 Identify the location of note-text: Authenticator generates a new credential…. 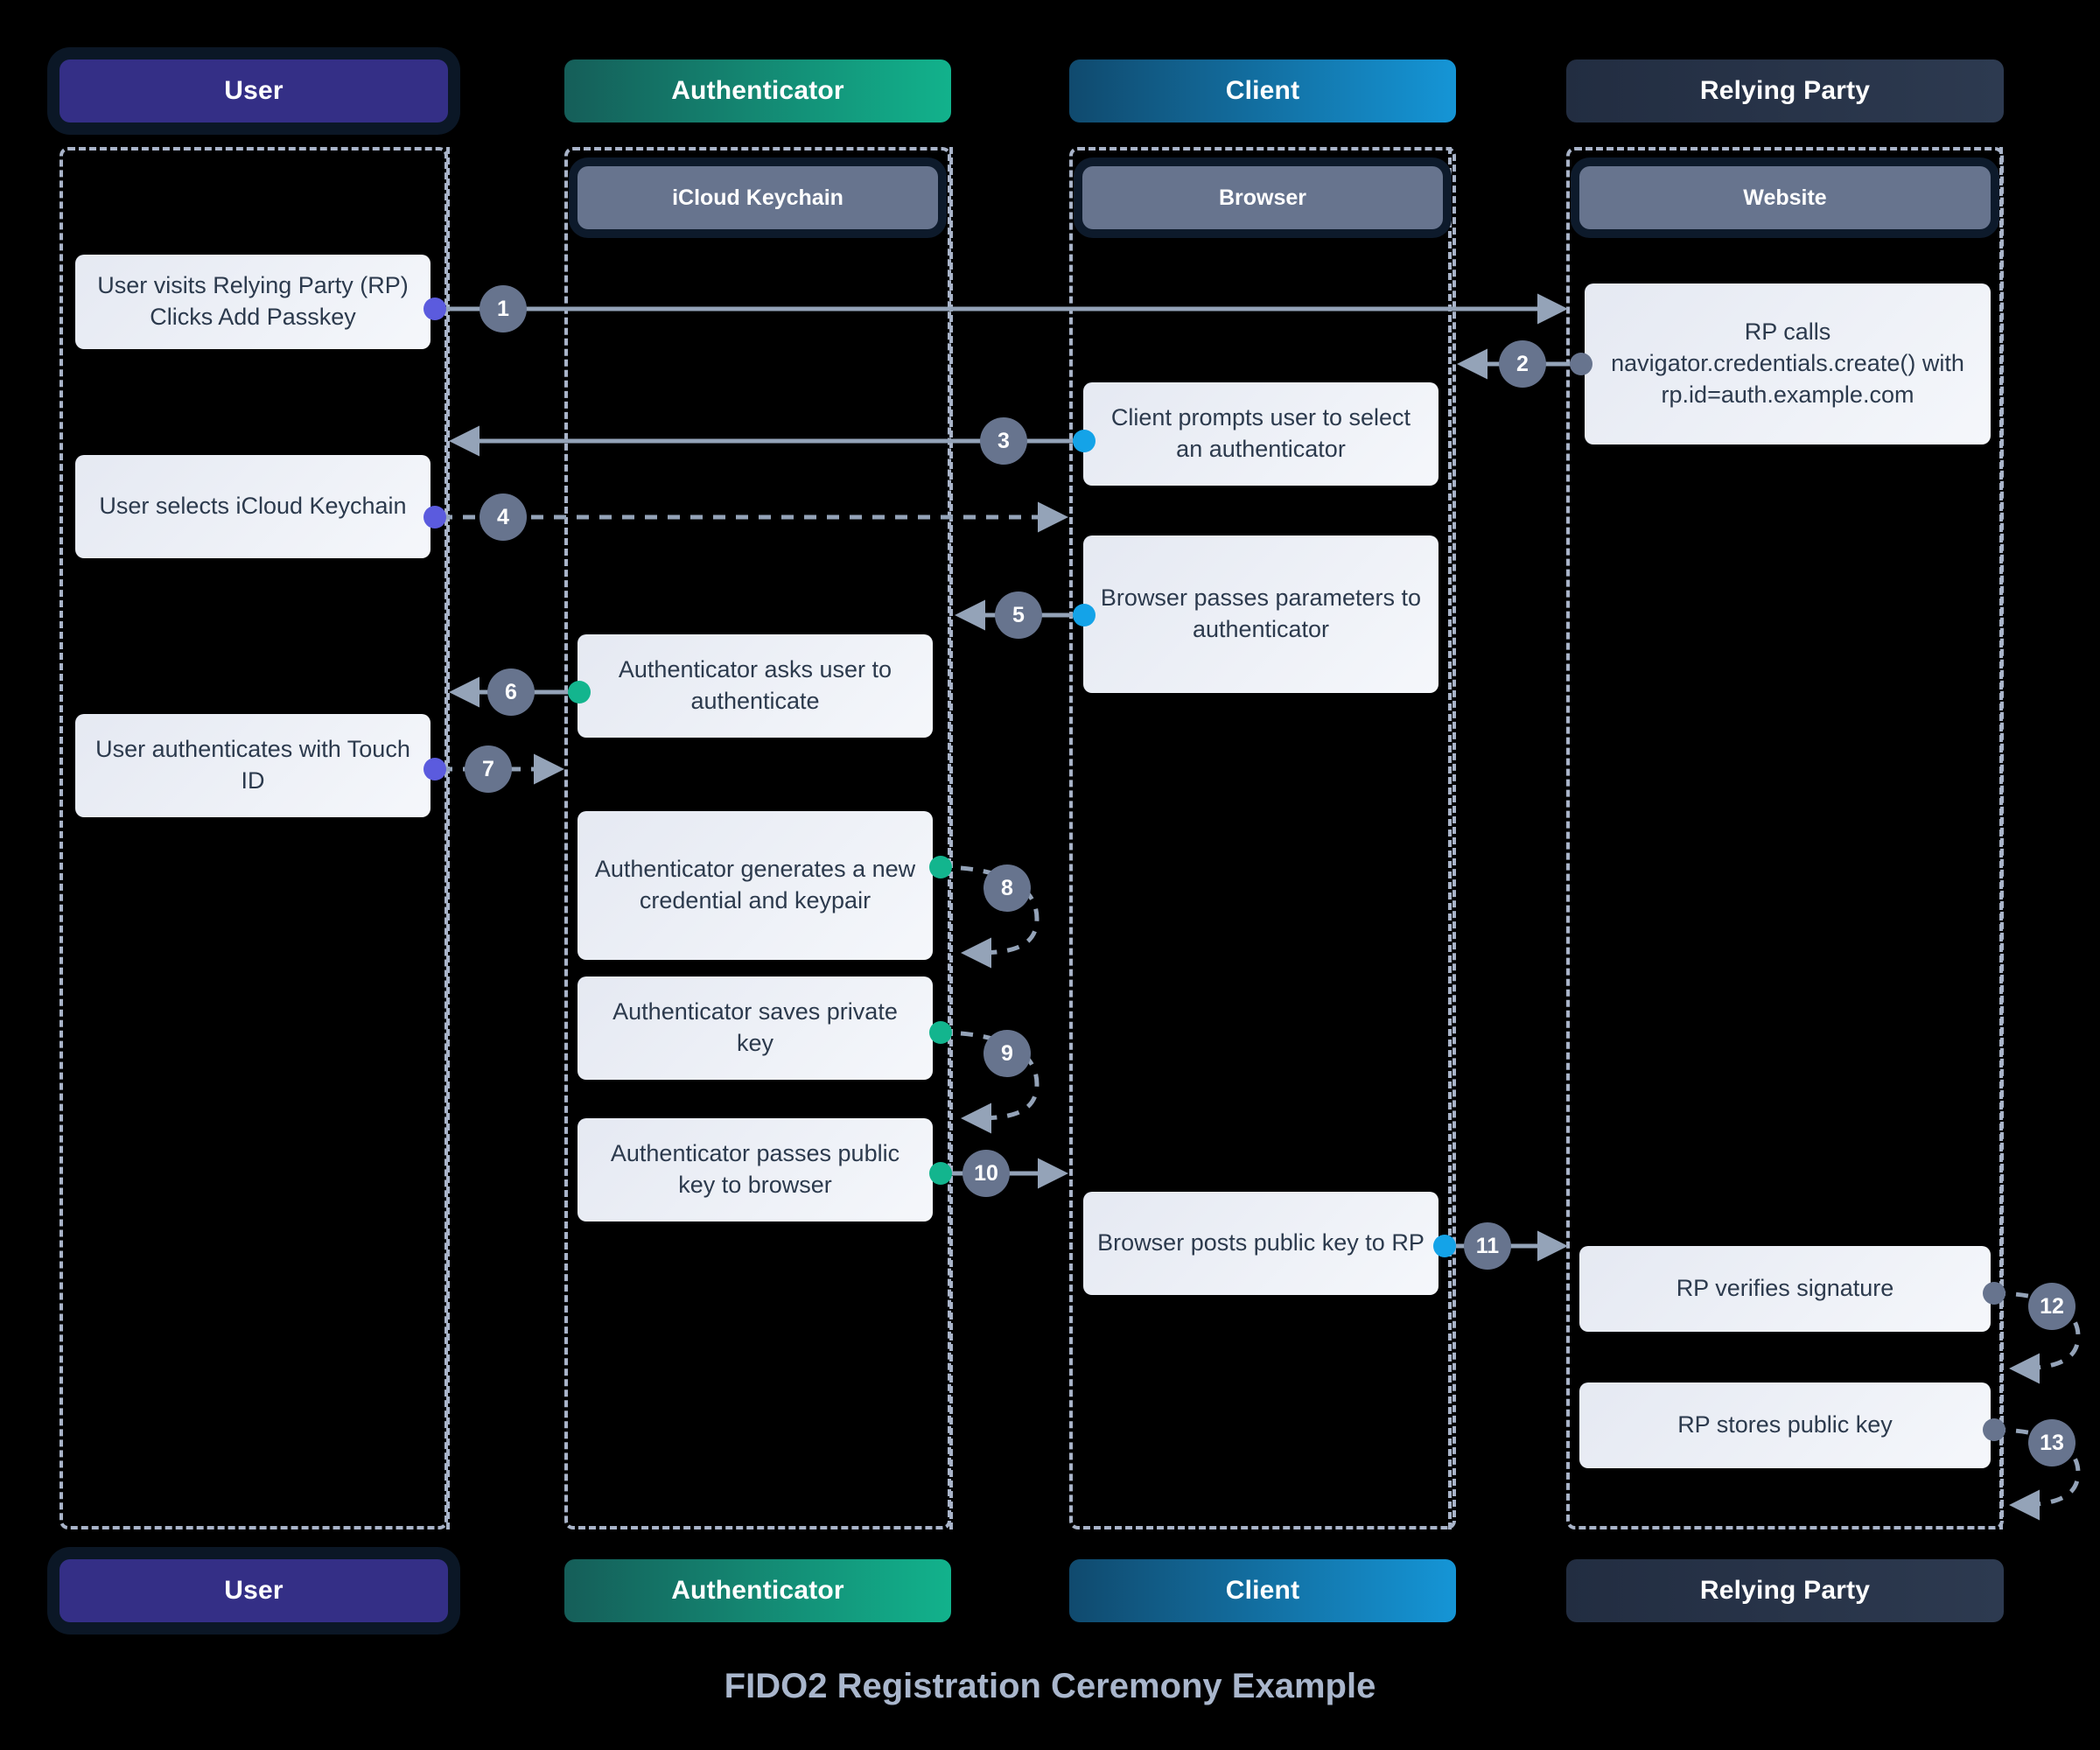
(755, 885).